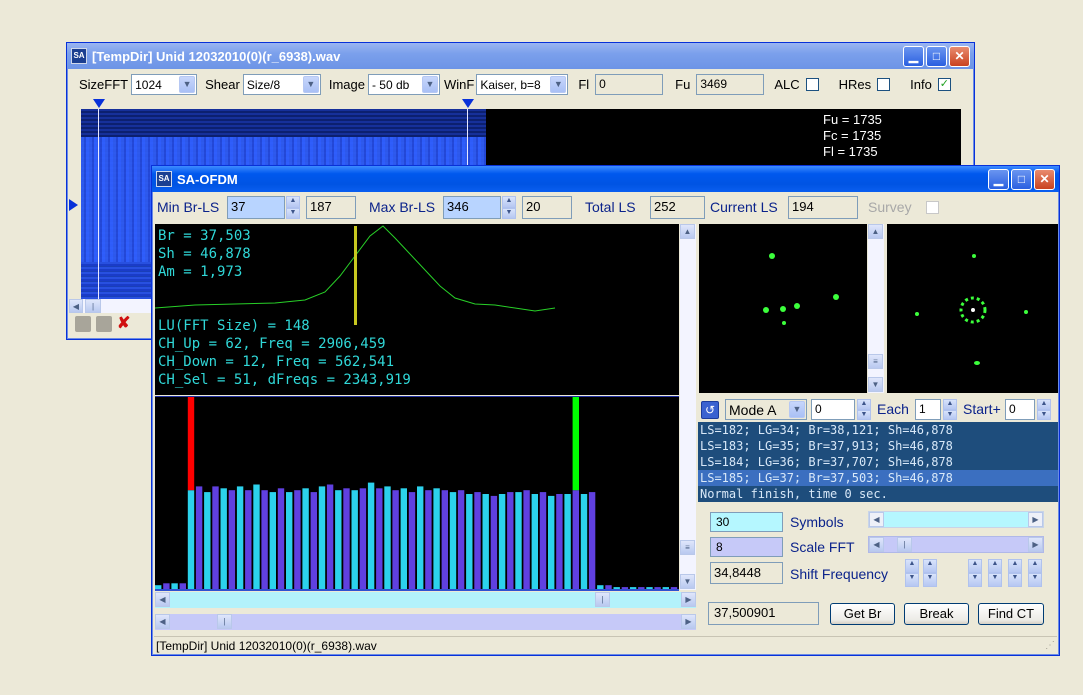 The height and width of the screenshot is (695, 1083). I want to click on survey-checkbox, so click(932, 207).